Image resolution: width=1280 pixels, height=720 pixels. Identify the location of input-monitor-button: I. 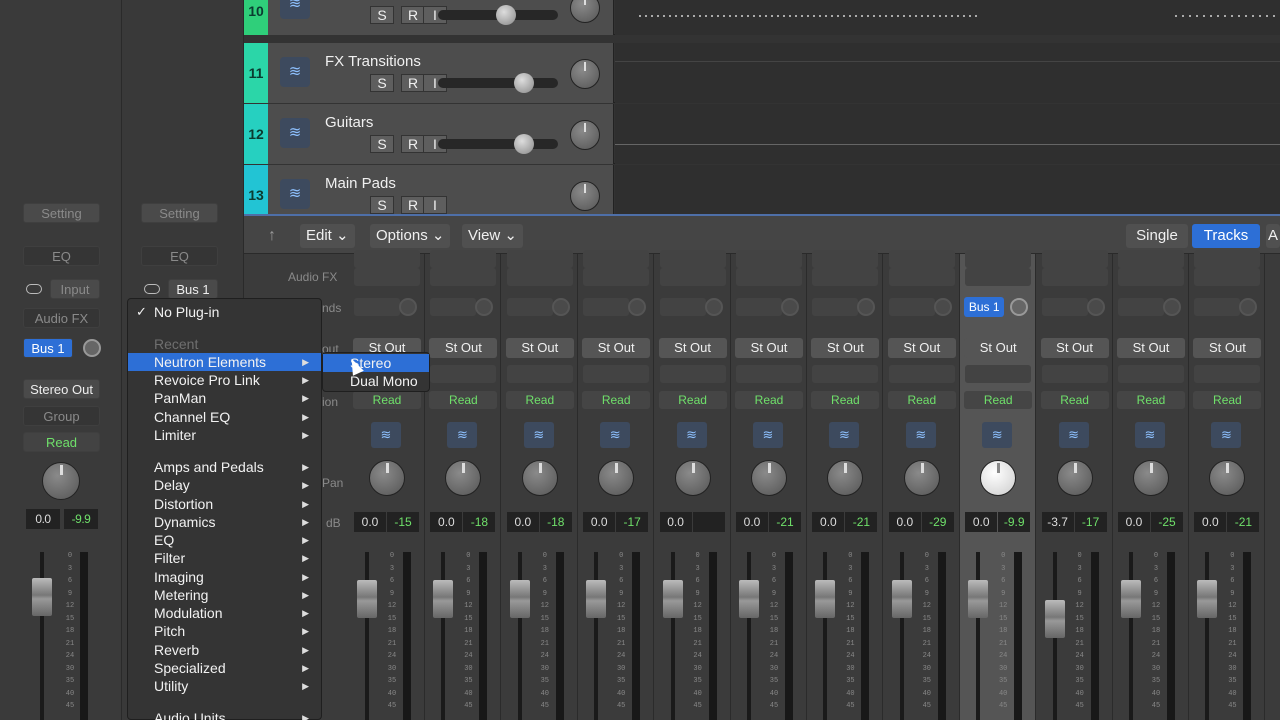
(435, 205).